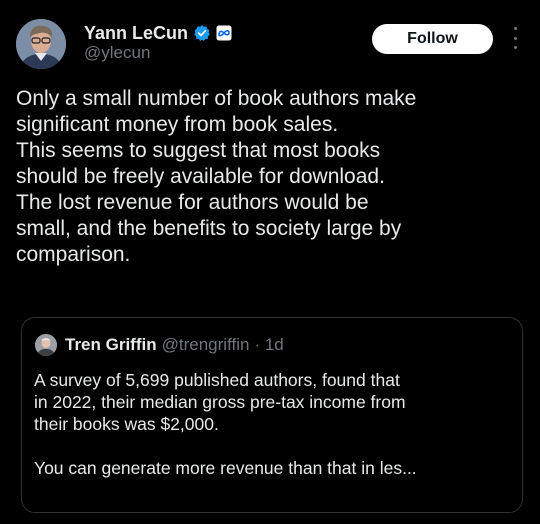 The height and width of the screenshot is (524, 540). Describe the element at coordinates (200, 176) in the screenshot. I see `tweet-text-line: should be freely available for download.` at that location.